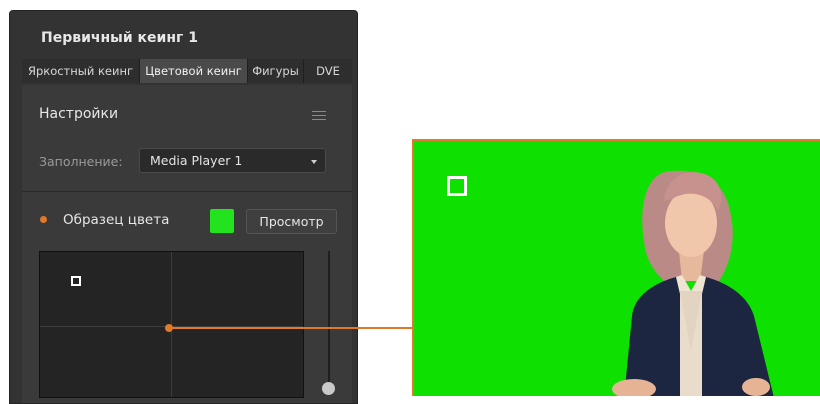 The height and width of the screenshot is (404, 820). What do you see at coordinates (314, 162) in the screenshot?
I see `dropdown-arrow-icon` at bounding box center [314, 162].